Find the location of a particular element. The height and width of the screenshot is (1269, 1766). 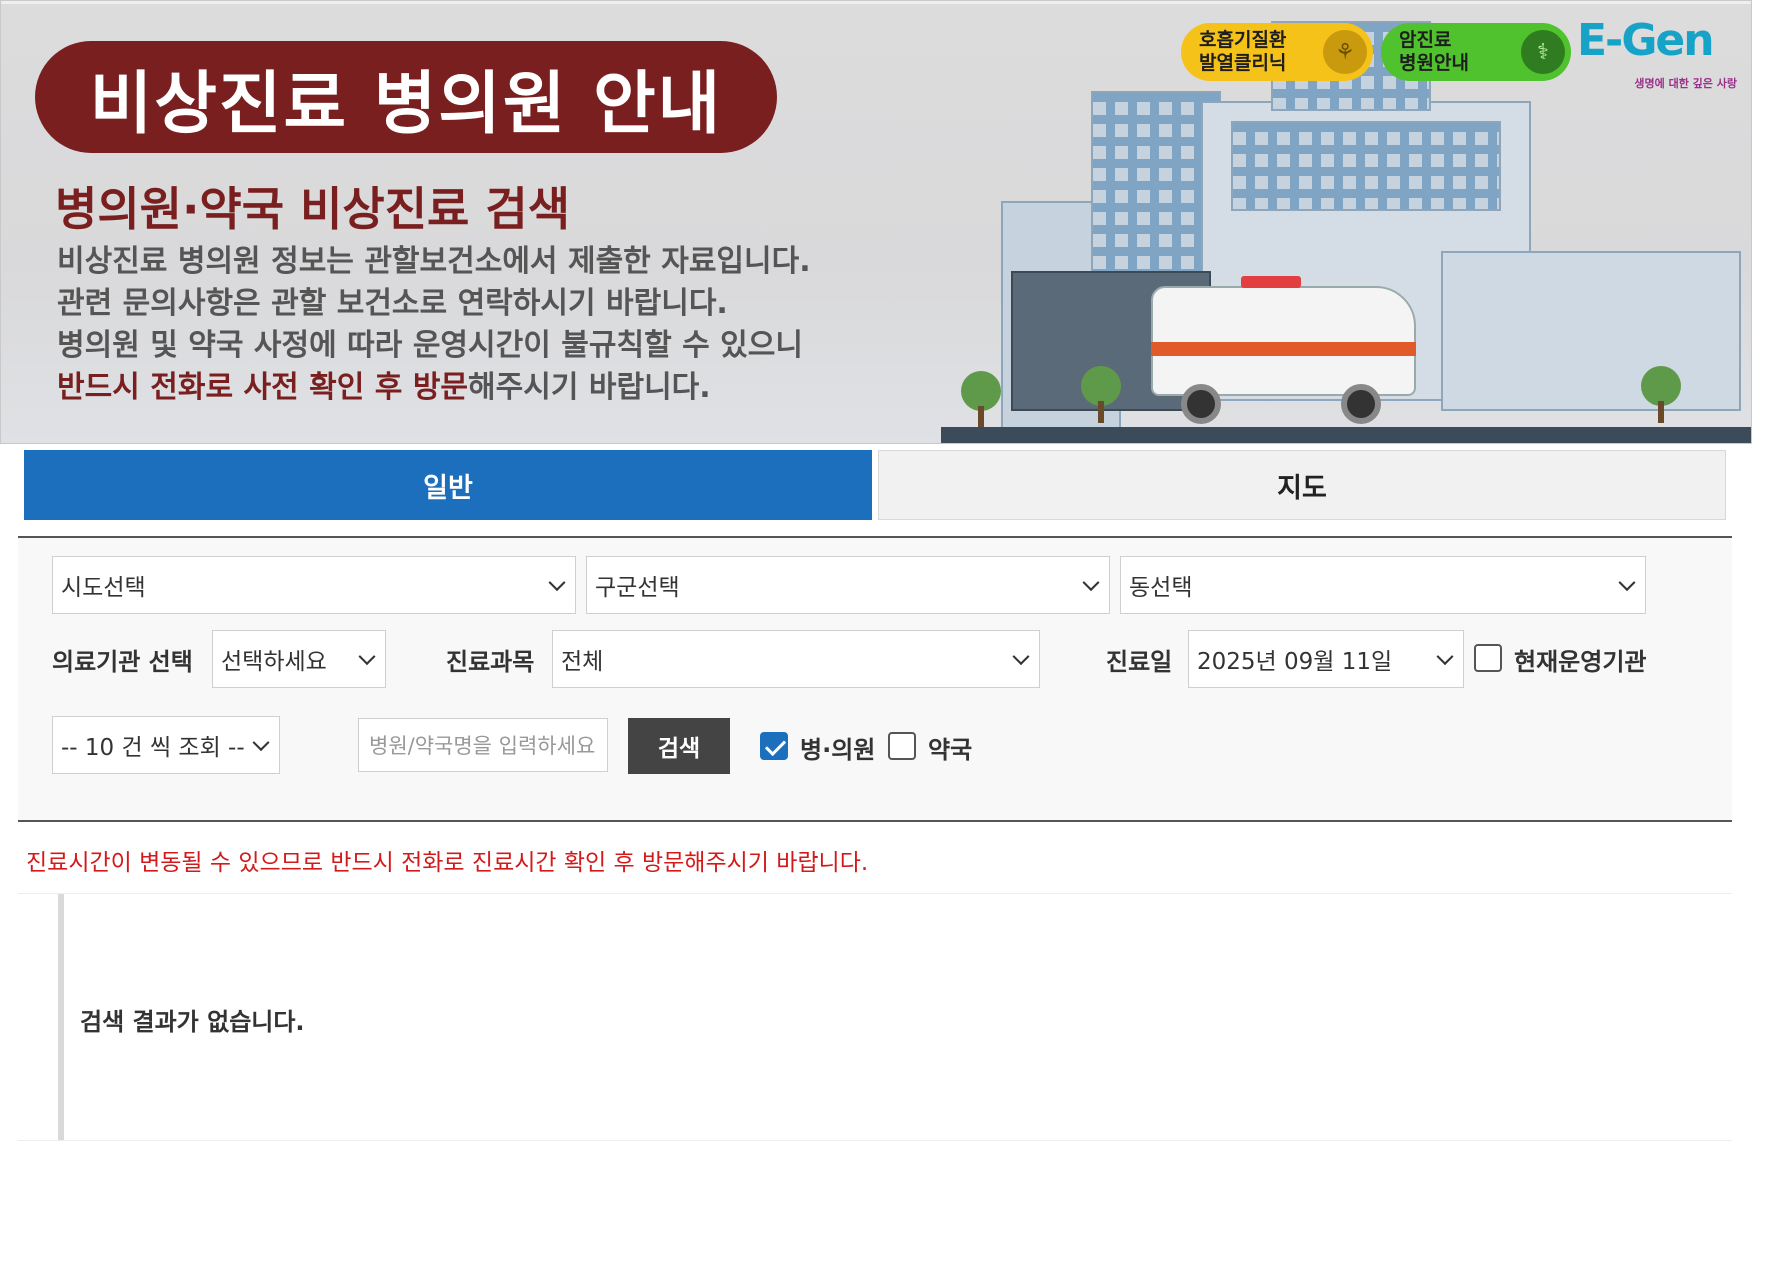

date-select-value: 2025년 09월 11일 is located at coordinates (1295, 662).